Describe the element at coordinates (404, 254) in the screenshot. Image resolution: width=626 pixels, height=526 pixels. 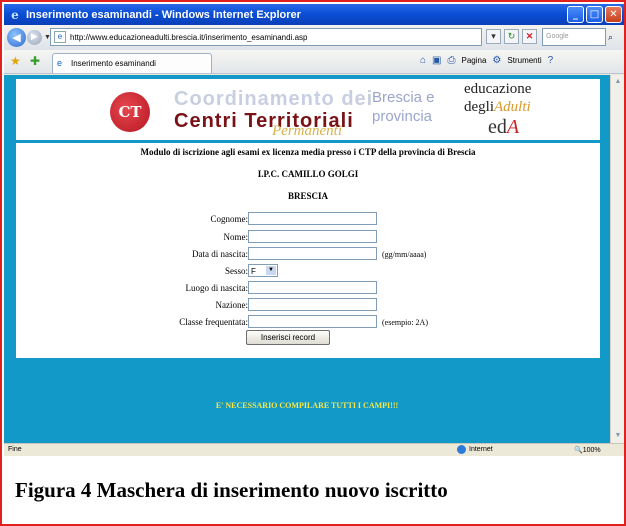
I see `data-format-hint: (gg/mm/aaaa)` at that location.